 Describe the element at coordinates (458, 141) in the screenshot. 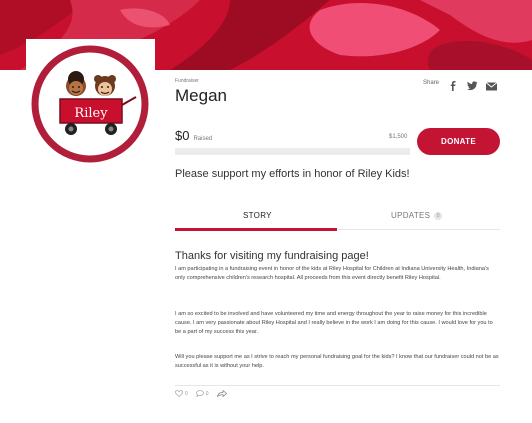

I see `donate-button: DONATE` at that location.